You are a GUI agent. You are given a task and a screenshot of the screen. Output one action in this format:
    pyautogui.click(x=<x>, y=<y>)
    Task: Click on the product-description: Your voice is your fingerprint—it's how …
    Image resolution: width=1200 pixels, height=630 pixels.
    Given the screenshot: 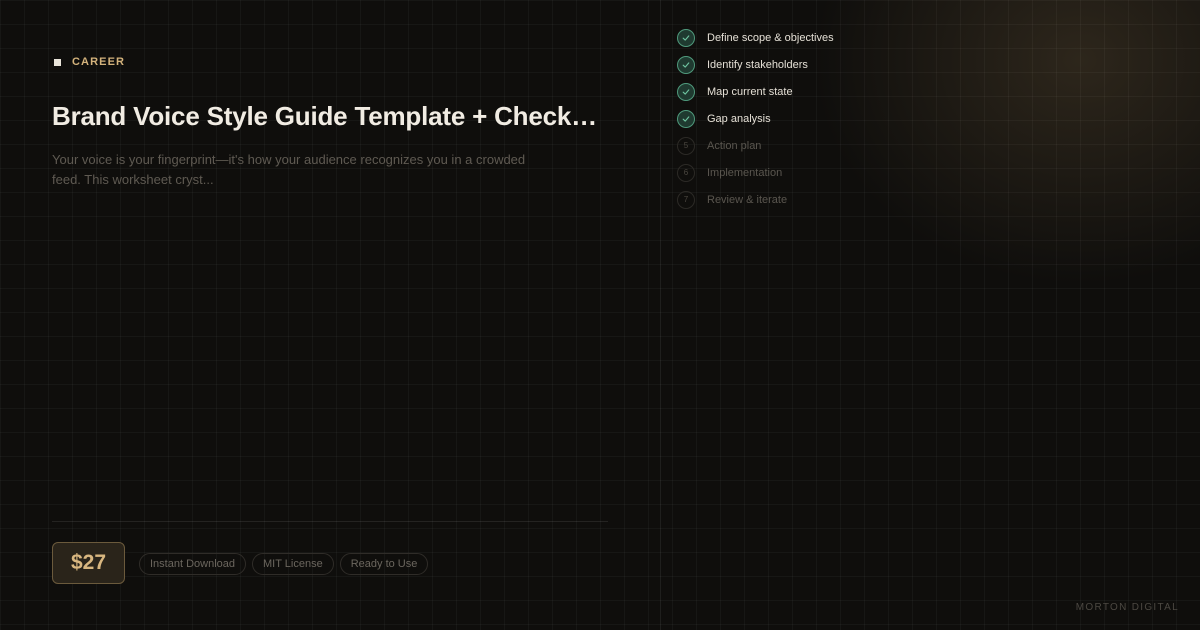 What is the action you would take?
    pyautogui.click(x=289, y=169)
    